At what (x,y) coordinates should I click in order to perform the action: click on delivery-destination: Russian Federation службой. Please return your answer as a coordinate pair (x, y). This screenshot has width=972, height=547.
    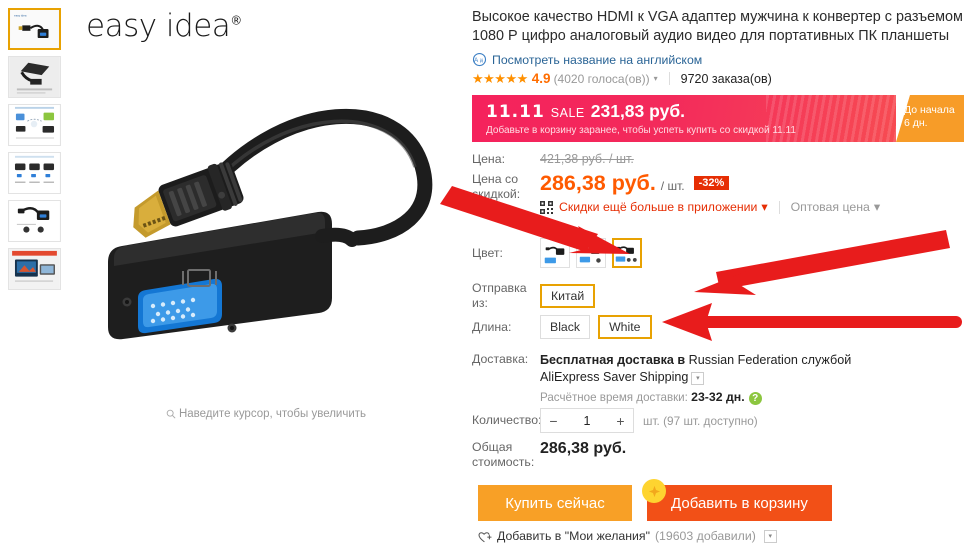
    Looking at the image, I should click on (770, 360).